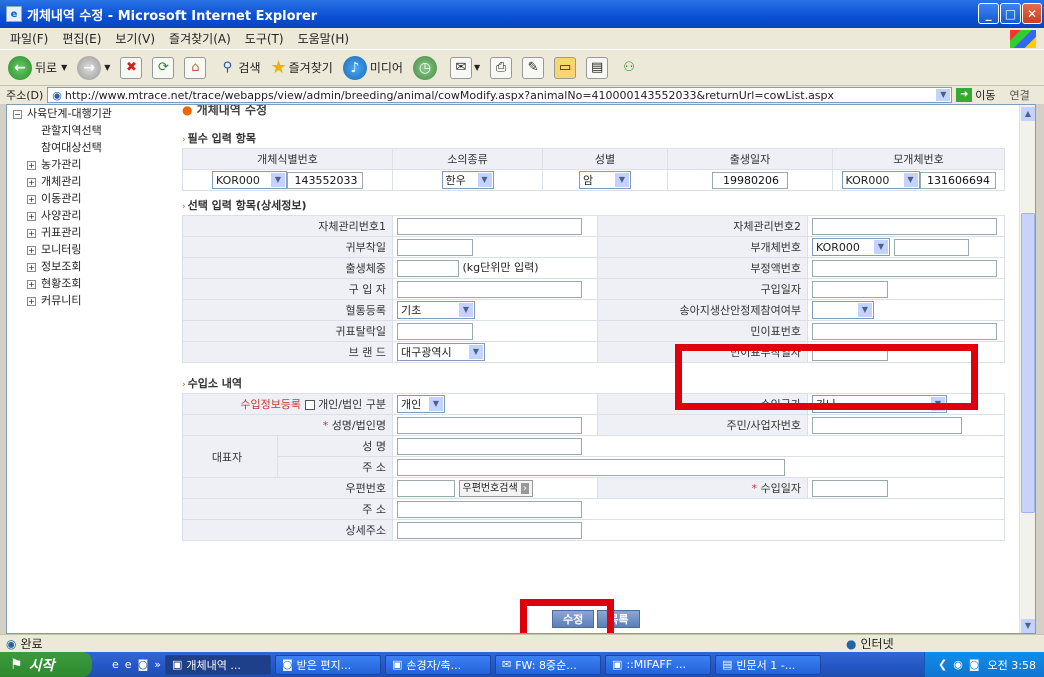 The width and height of the screenshot is (1044, 677). What do you see at coordinates (98, 130) in the screenshot?
I see `sidebar-sub-region: 관할지역선택` at bounding box center [98, 130].